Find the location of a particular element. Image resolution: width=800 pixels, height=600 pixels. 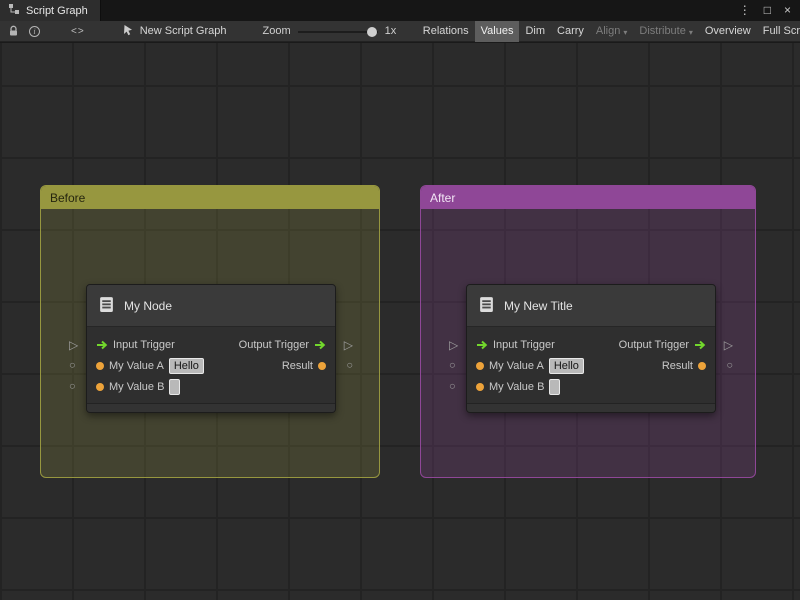

carry-button: Carry is located at coordinates (570, 31).